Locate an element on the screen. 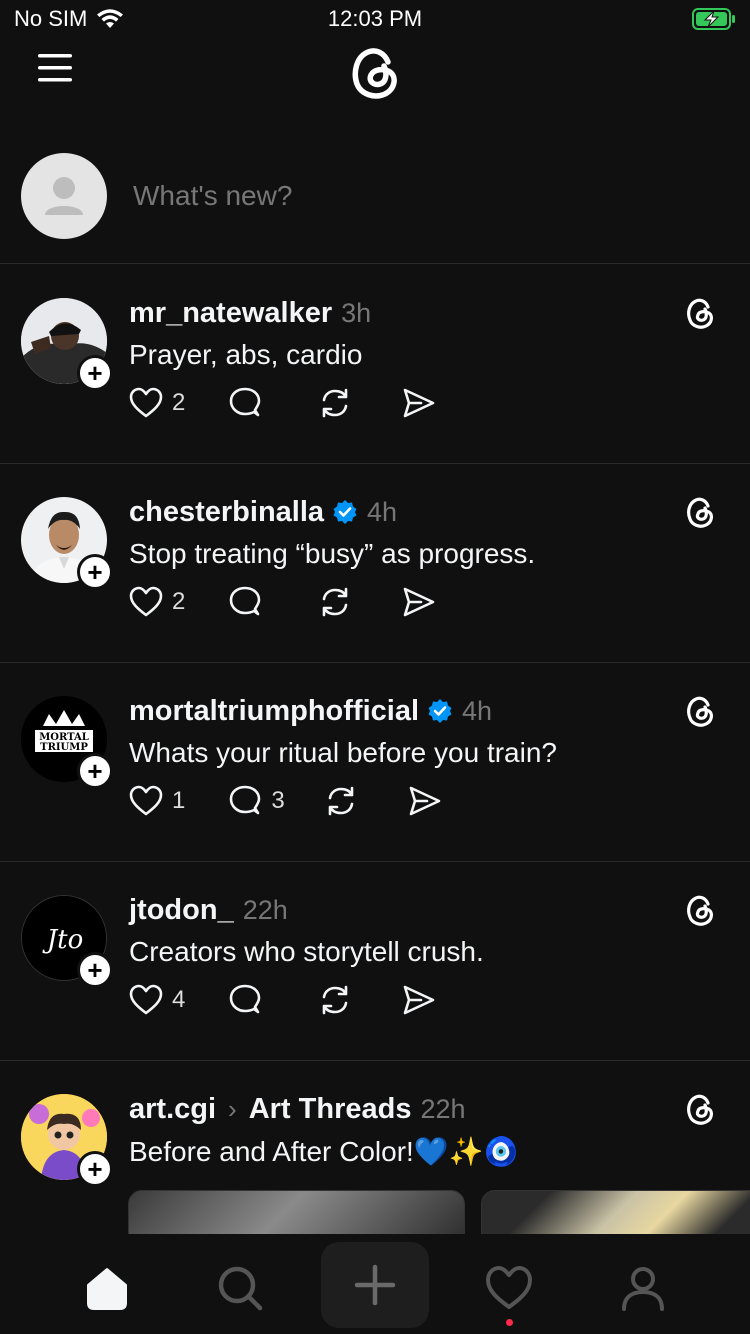 This screenshot has height=1334, width=750. tab-compose is located at coordinates (375, 1285).